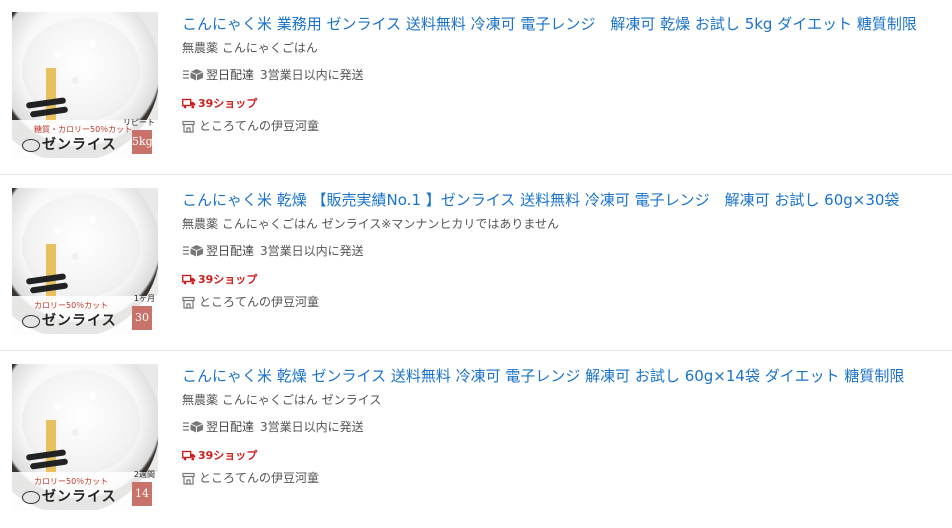 This screenshot has width=952, height=528. I want to click on thumbnail-badge-caption: 2週間, so click(144, 474).